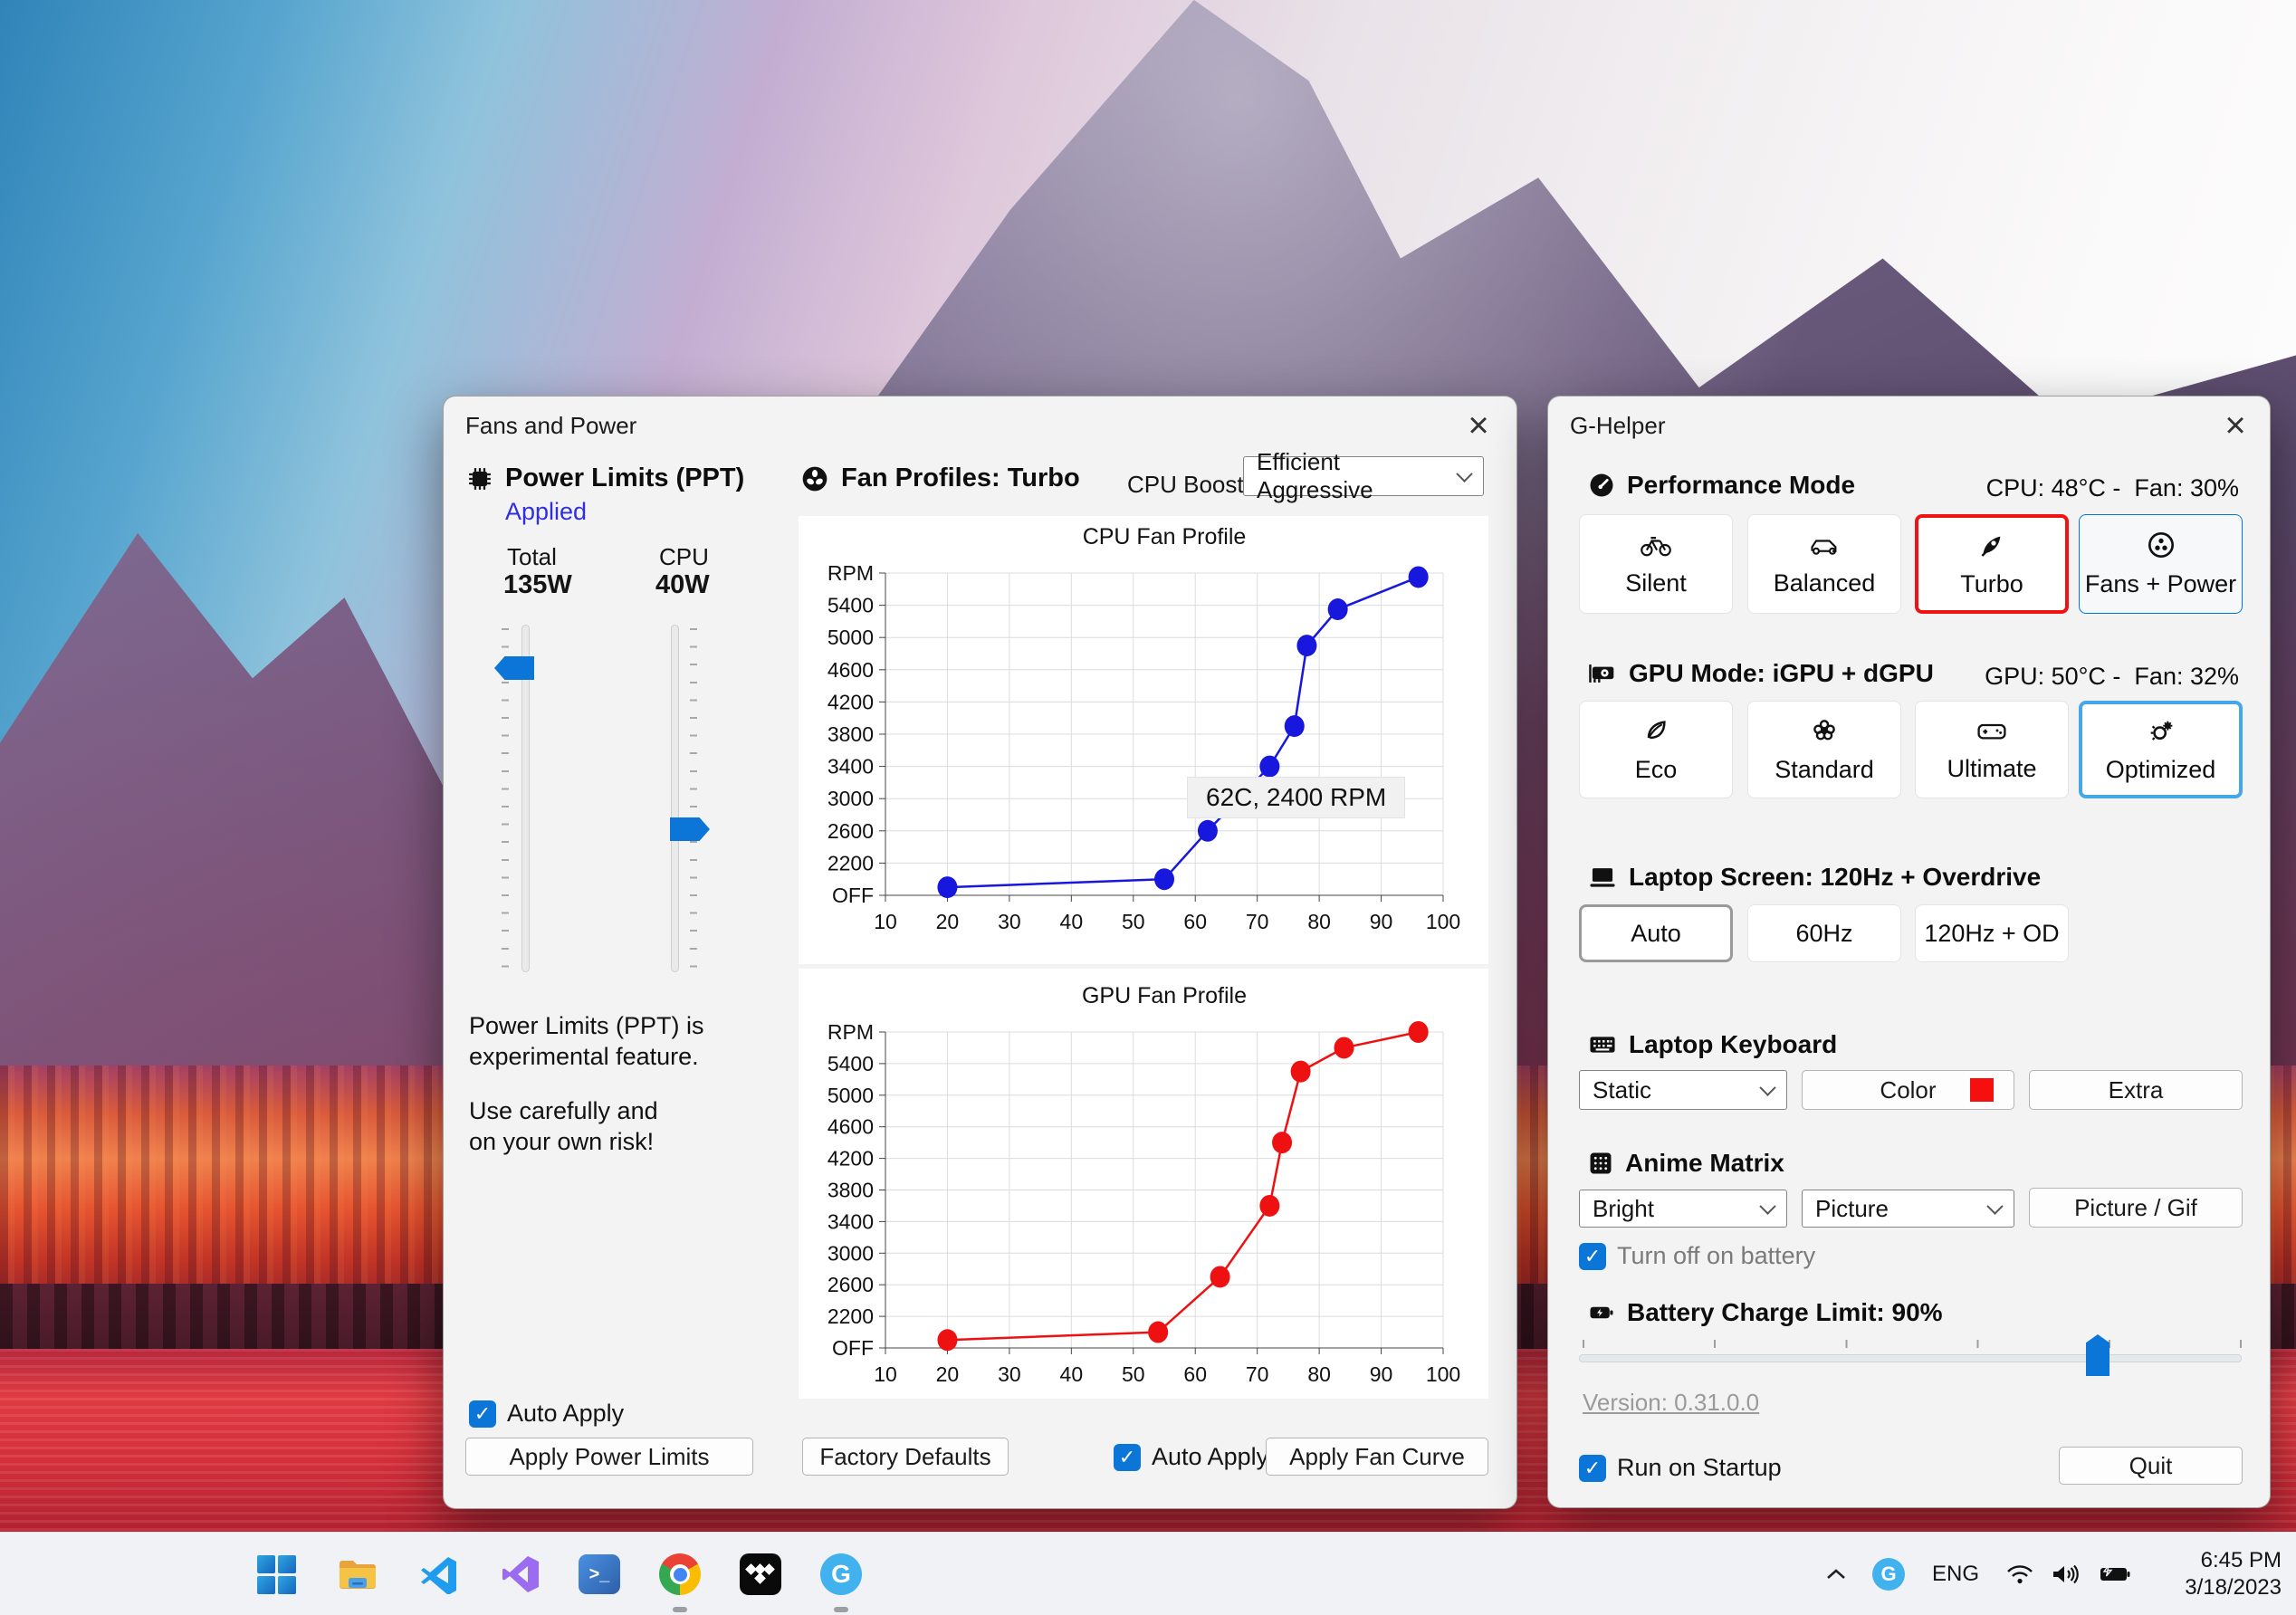  Describe the element at coordinates (851, 734) in the screenshot. I see `svg-text: 3800` at that location.